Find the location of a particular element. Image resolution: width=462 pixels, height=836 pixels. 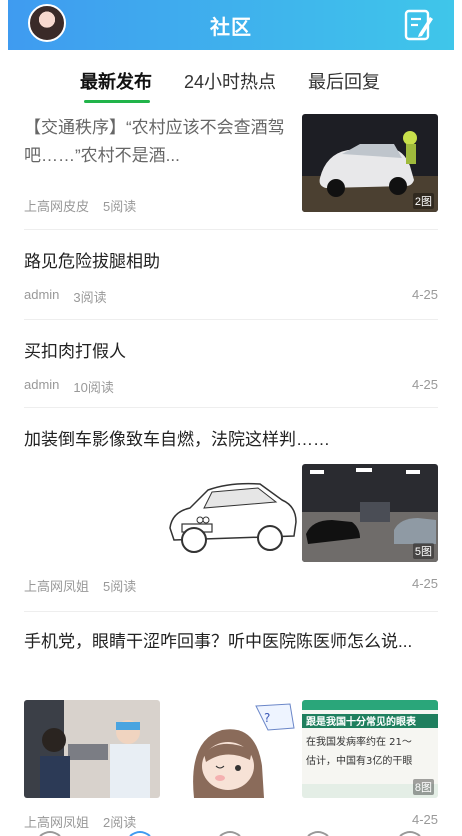

post-author: 上高网皮皮 is located at coordinates (57, 206).